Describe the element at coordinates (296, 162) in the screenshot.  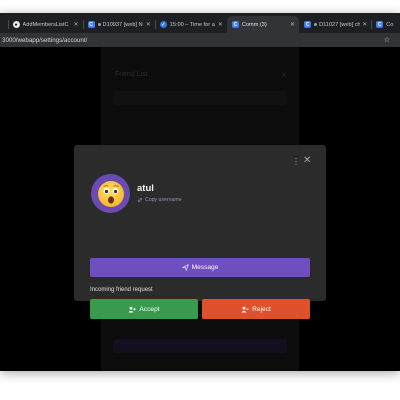
I see `more-options-icon: ⋮` at that location.